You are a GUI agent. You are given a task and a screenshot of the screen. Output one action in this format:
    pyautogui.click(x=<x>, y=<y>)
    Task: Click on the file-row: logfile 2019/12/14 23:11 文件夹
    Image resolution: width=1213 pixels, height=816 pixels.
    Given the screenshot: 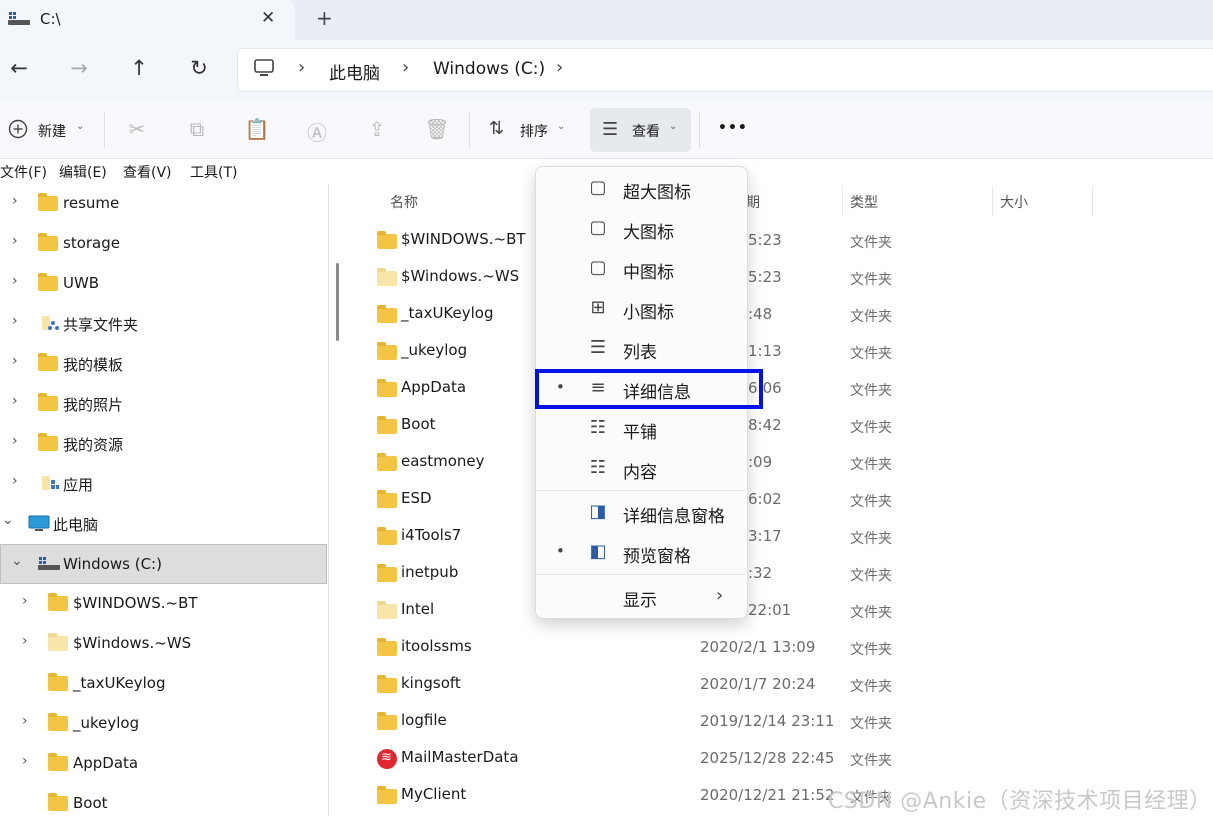 What is the action you would take?
    pyautogui.click(x=742, y=721)
    